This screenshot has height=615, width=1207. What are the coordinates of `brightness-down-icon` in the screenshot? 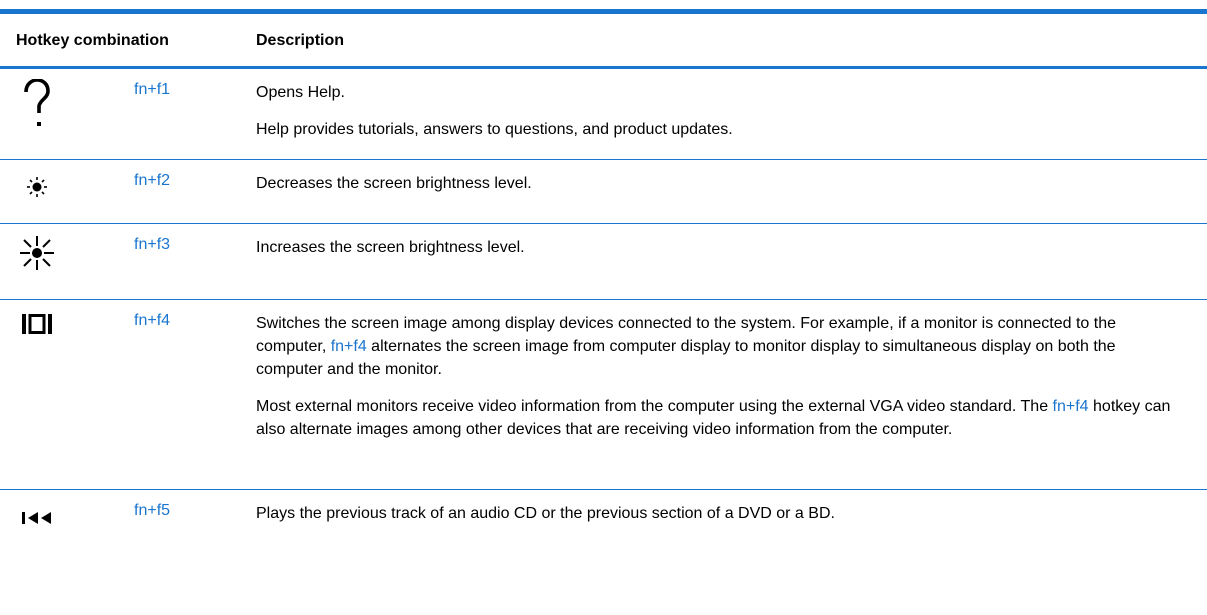 It's located at (37, 187).